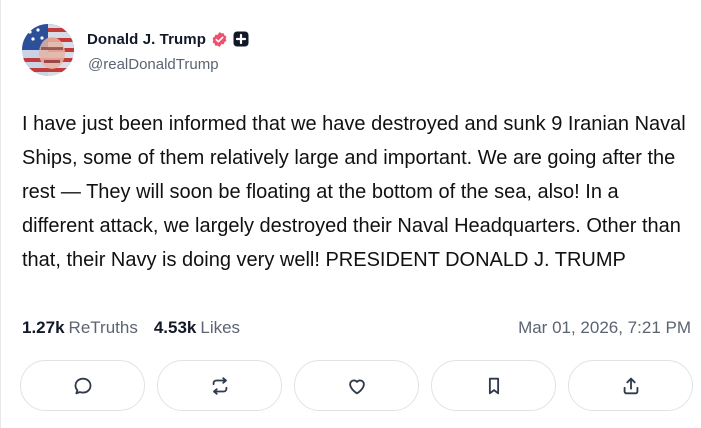  I want to click on retruth-button, so click(219, 385).